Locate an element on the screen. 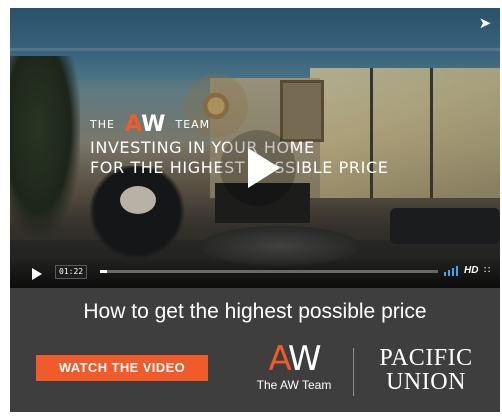 The height and width of the screenshot is (416, 502). brand-team-text: TEAM is located at coordinates (193, 124).